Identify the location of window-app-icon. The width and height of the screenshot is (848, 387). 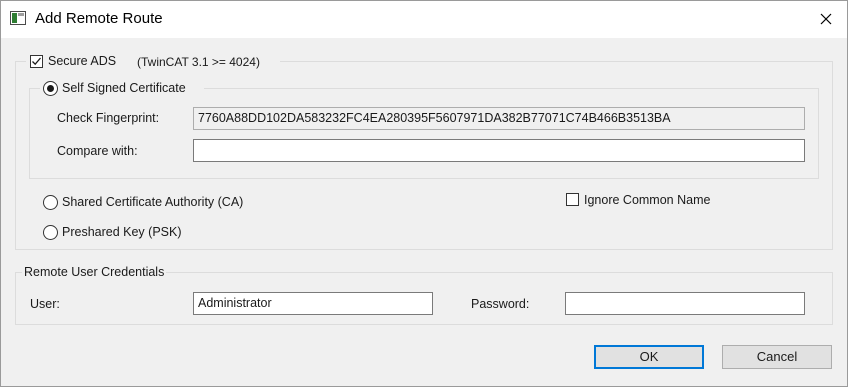
(18, 18).